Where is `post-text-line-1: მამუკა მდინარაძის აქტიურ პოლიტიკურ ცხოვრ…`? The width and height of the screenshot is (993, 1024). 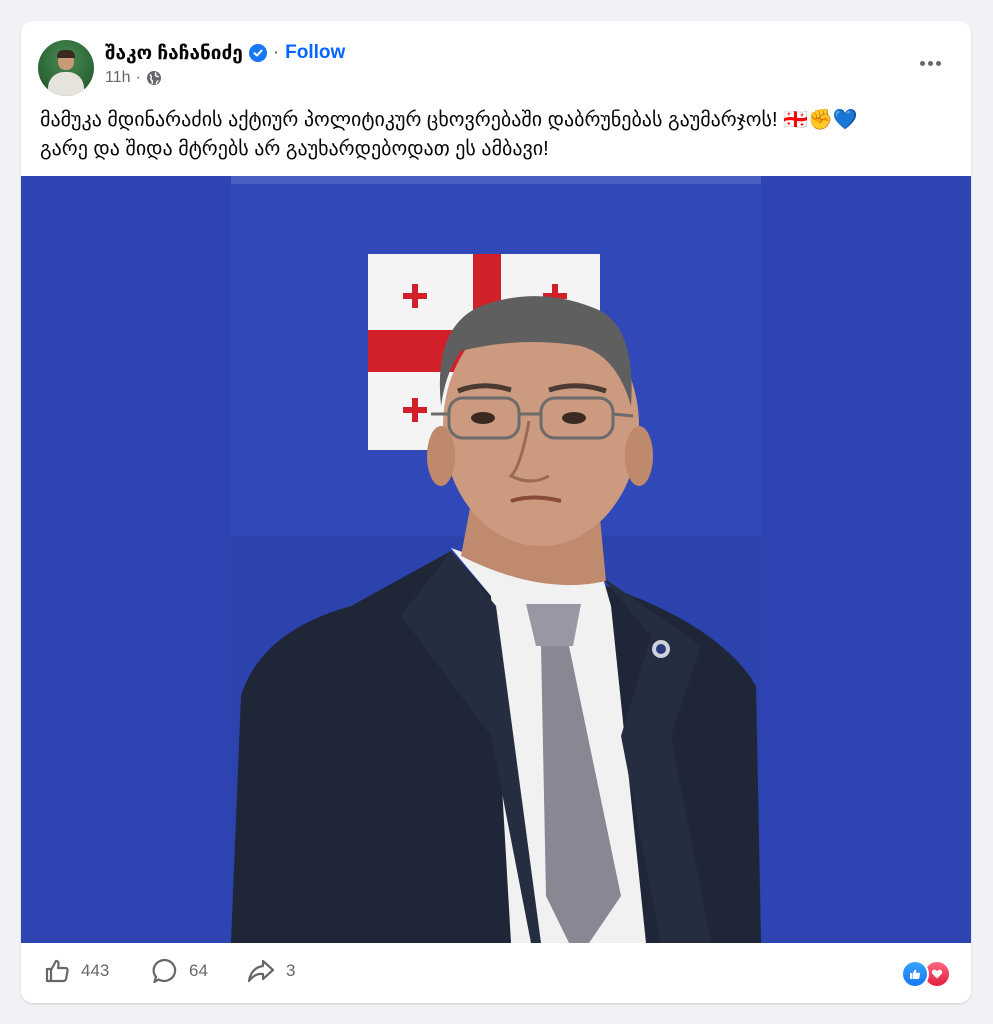
post-text-line-1: მამუკა მდინარაძის აქტიურ პოლიტიკურ ცხოვრ… is located at coordinates (449, 119).